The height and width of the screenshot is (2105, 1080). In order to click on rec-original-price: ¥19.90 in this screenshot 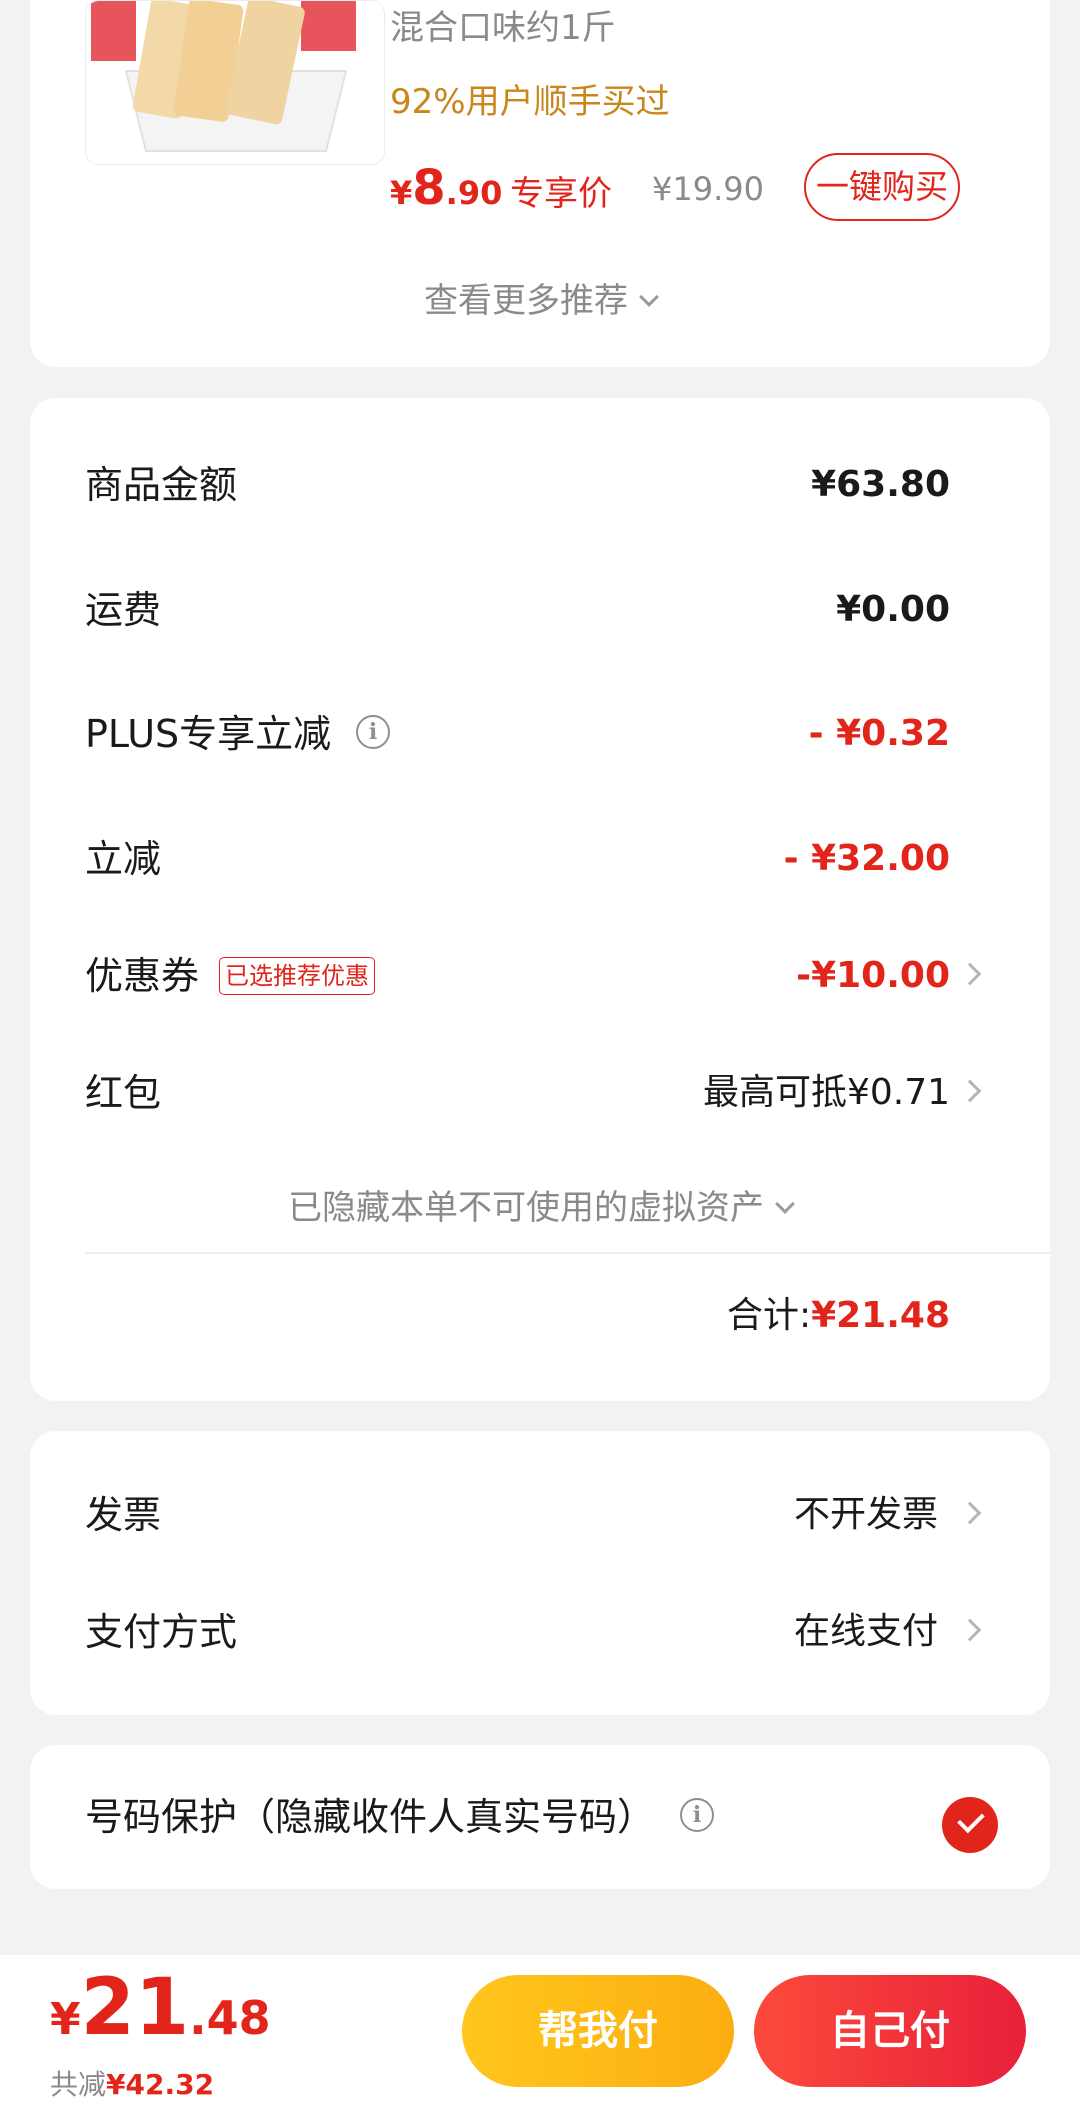, I will do `click(708, 189)`.